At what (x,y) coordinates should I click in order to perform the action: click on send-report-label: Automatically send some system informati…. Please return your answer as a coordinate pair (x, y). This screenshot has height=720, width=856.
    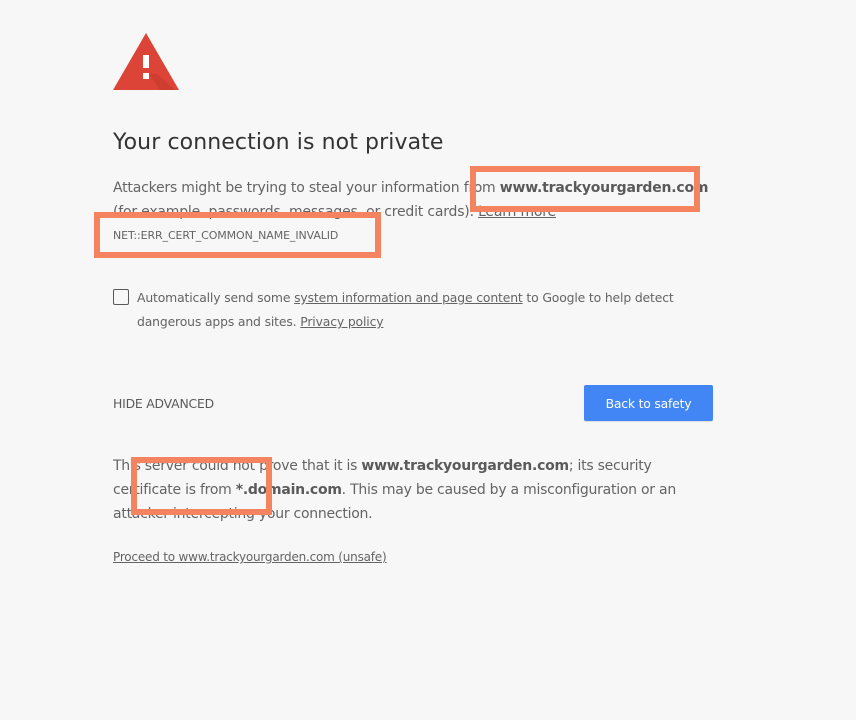
    Looking at the image, I should click on (407, 310).